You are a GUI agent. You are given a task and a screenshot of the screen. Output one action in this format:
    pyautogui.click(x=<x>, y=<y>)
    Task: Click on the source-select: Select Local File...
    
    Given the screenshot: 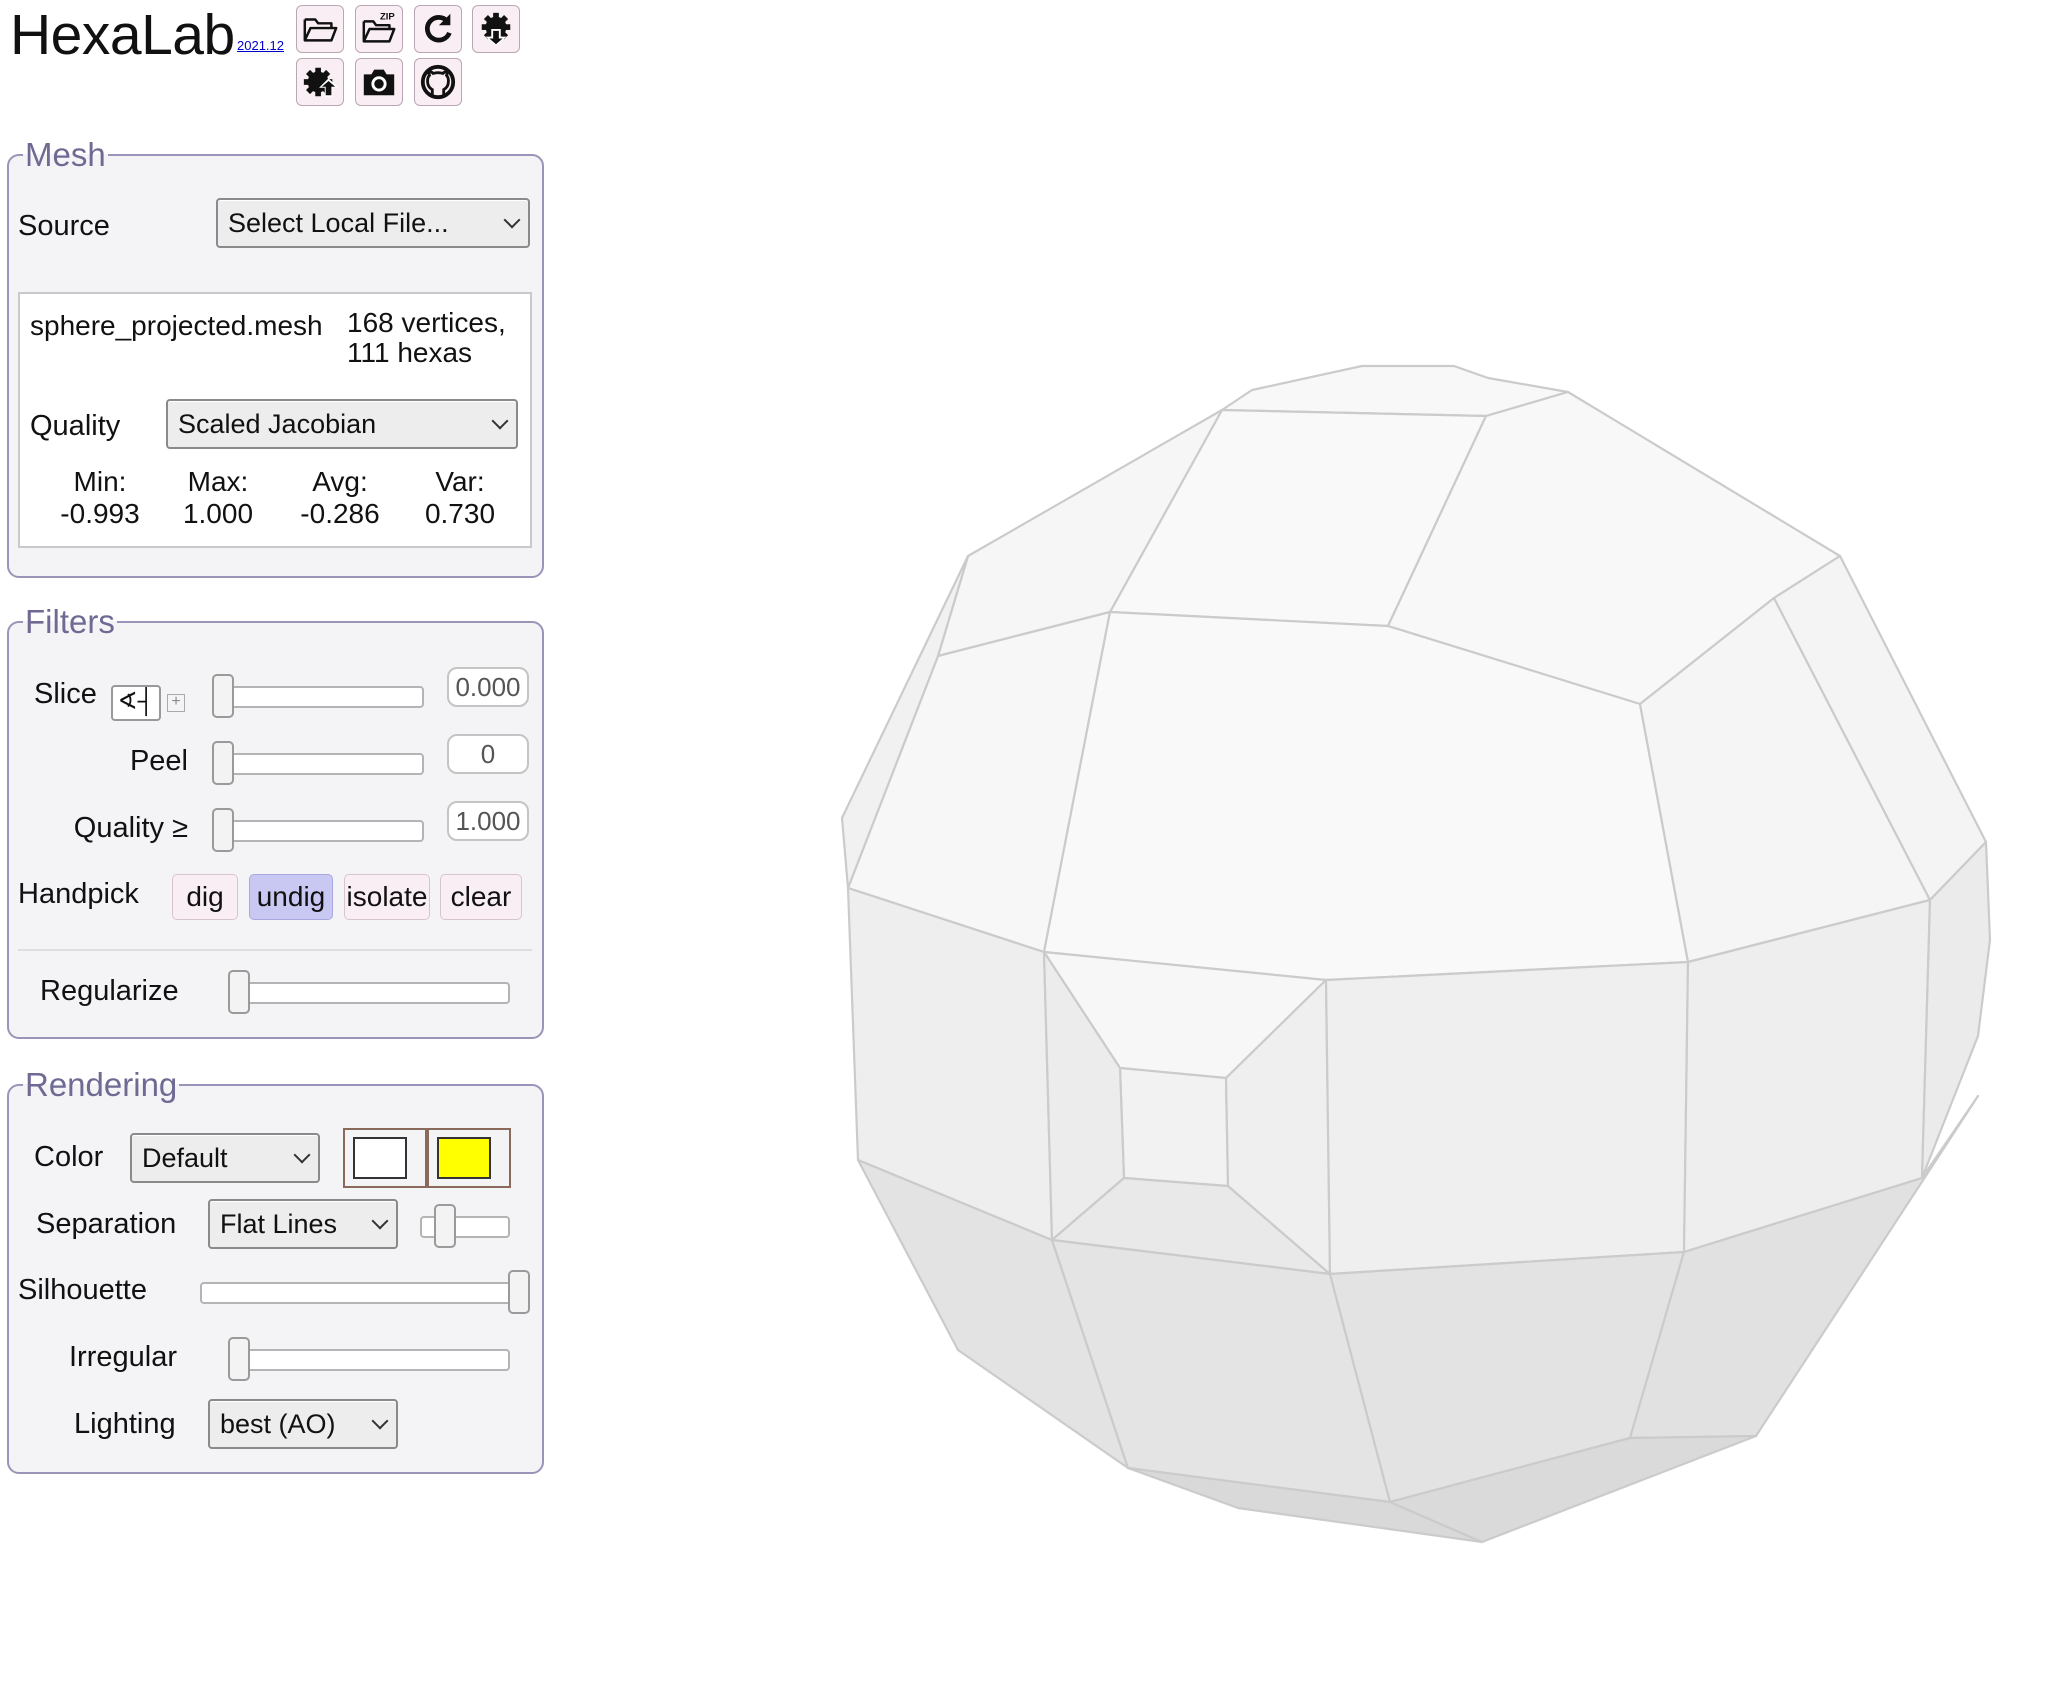 What is the action you would take?
    pyautogui.click(x=373, y=223)
    